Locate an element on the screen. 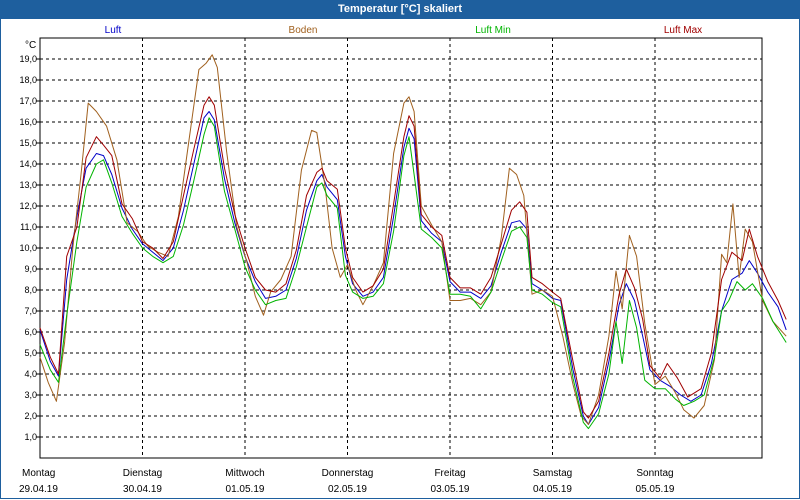 The image size is (800, 500). y-tick-label: 11,0 is located at coordinates (28, 227).